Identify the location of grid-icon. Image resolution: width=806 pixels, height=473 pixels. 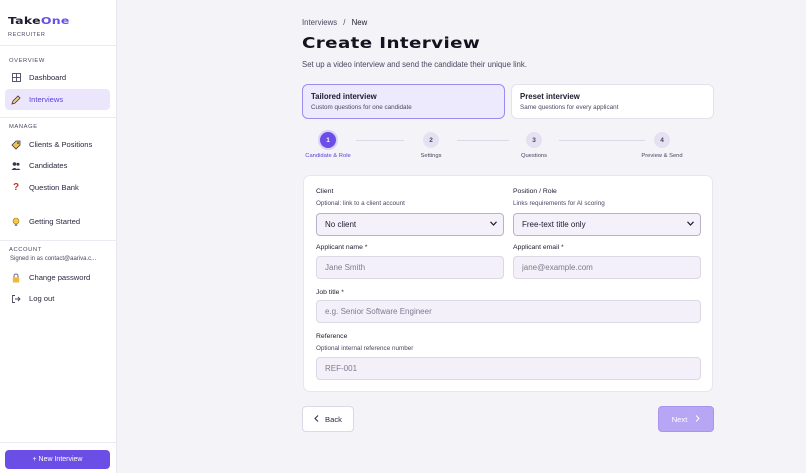
(16, 78).